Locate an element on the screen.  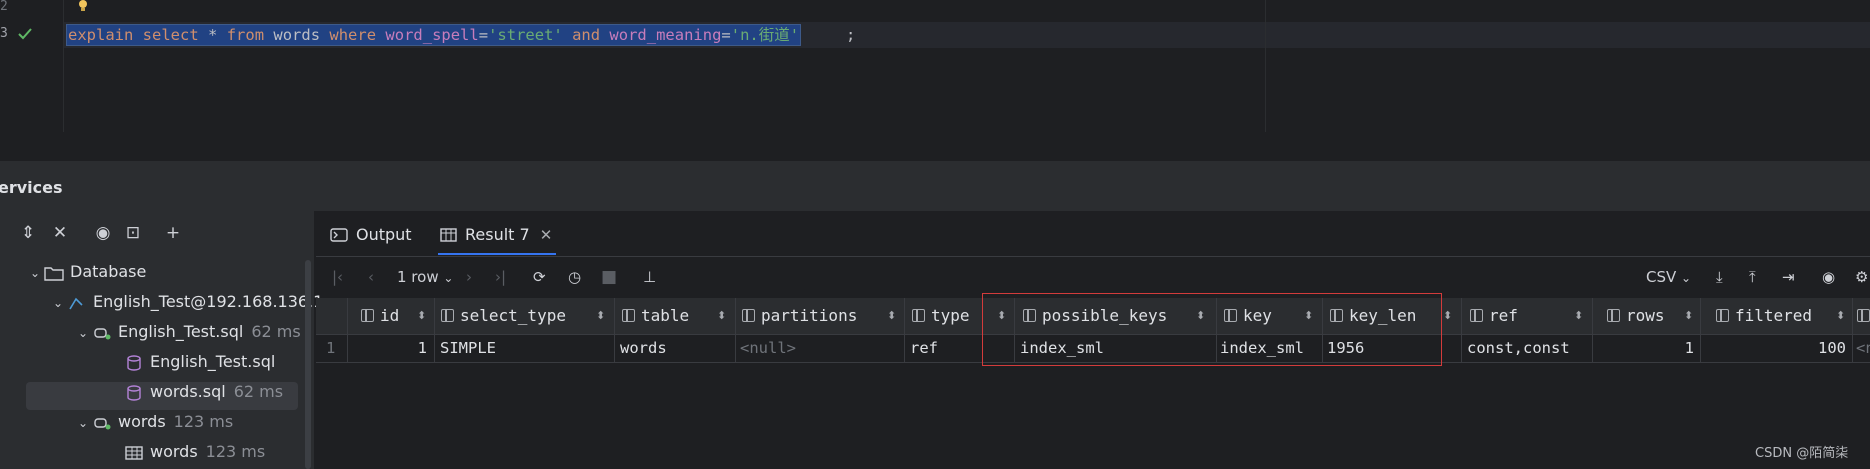
line-number: 2 is located at coordinates (4, 7).